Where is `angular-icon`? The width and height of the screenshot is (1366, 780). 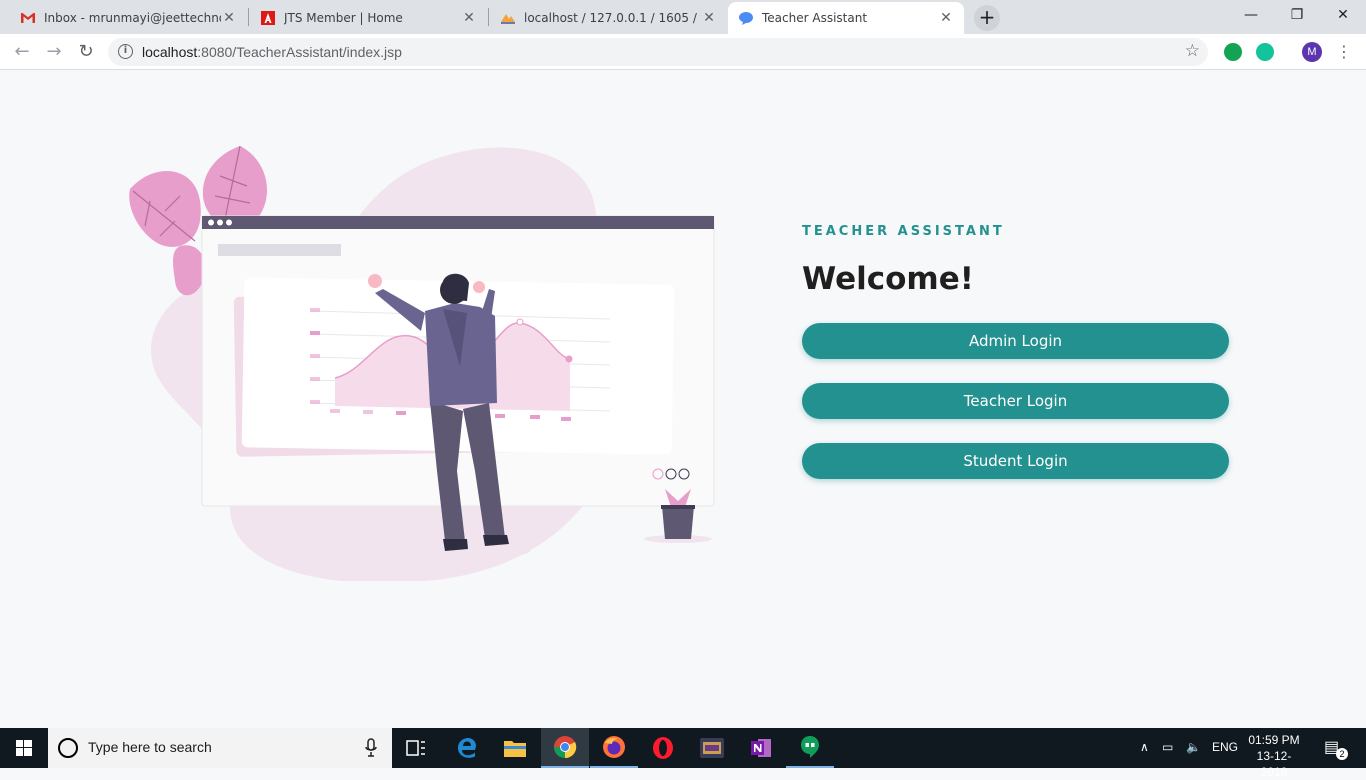 angular-icon is located at coordinates (268, 18).